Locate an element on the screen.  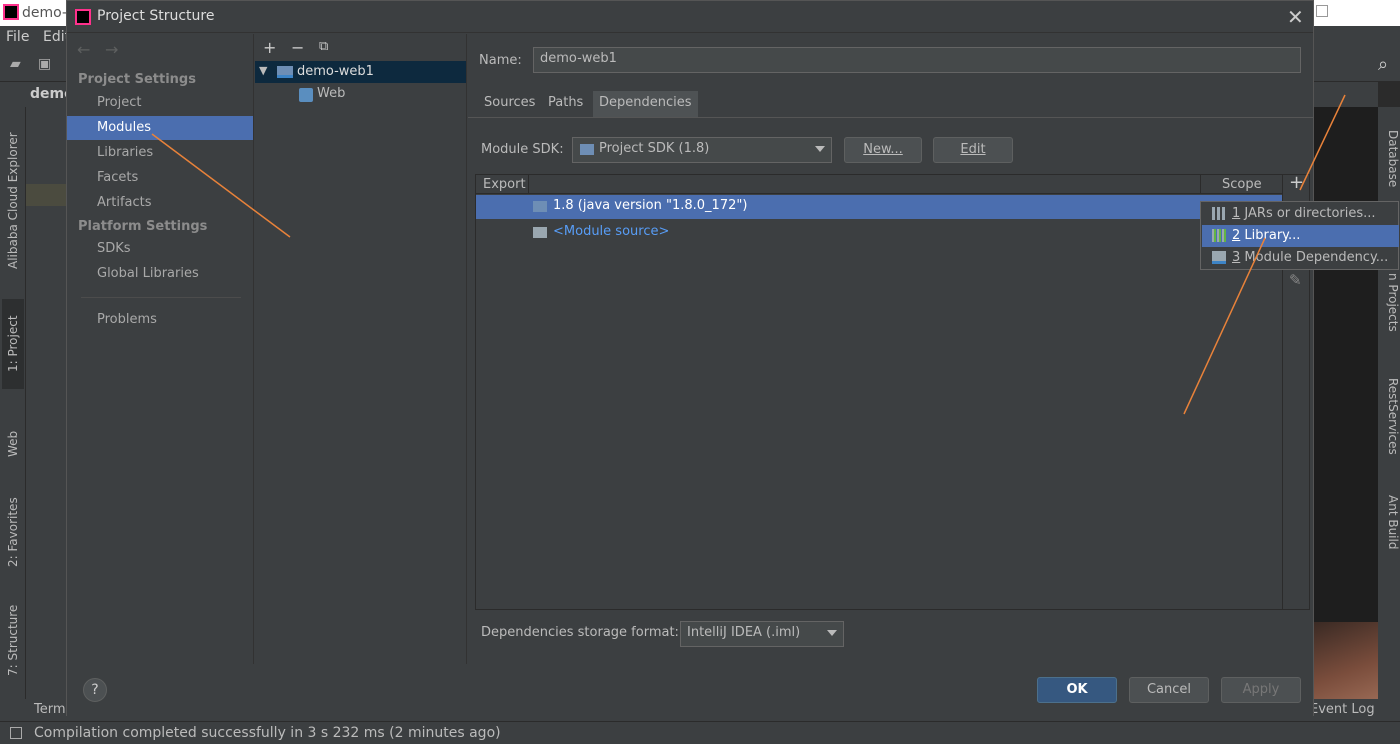
copy-module-icon: ⧉ is located at coordinates (323, 46).